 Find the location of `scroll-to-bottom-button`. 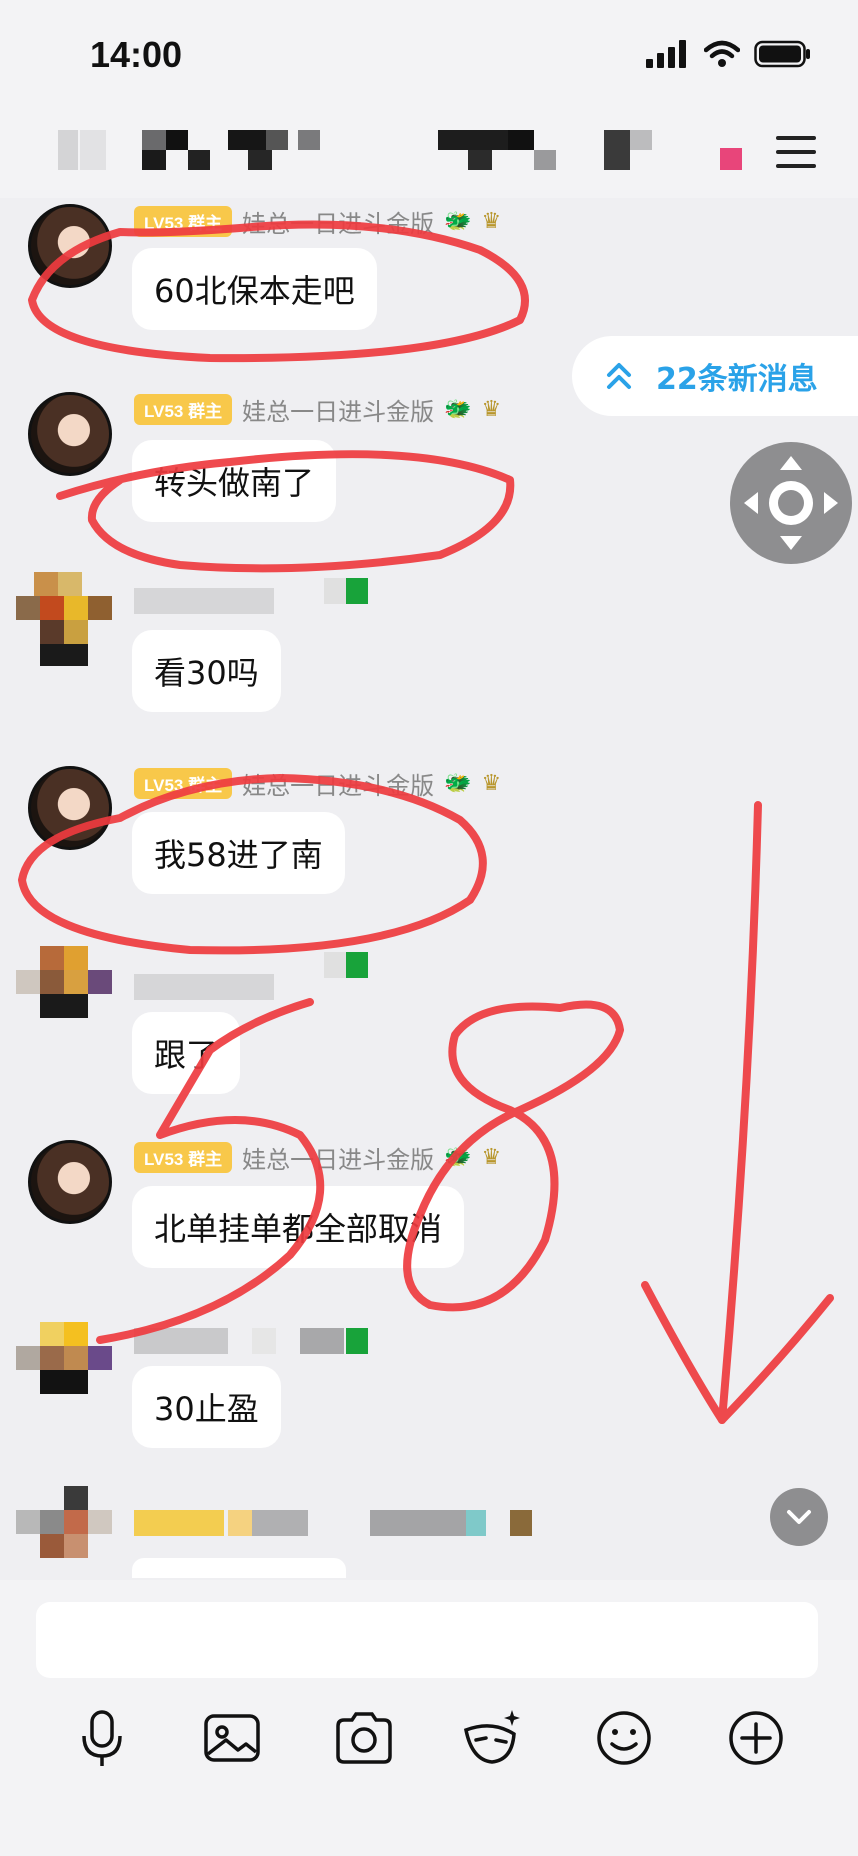

scroll-to-bottom-button is located at coordinates (799, 1517).